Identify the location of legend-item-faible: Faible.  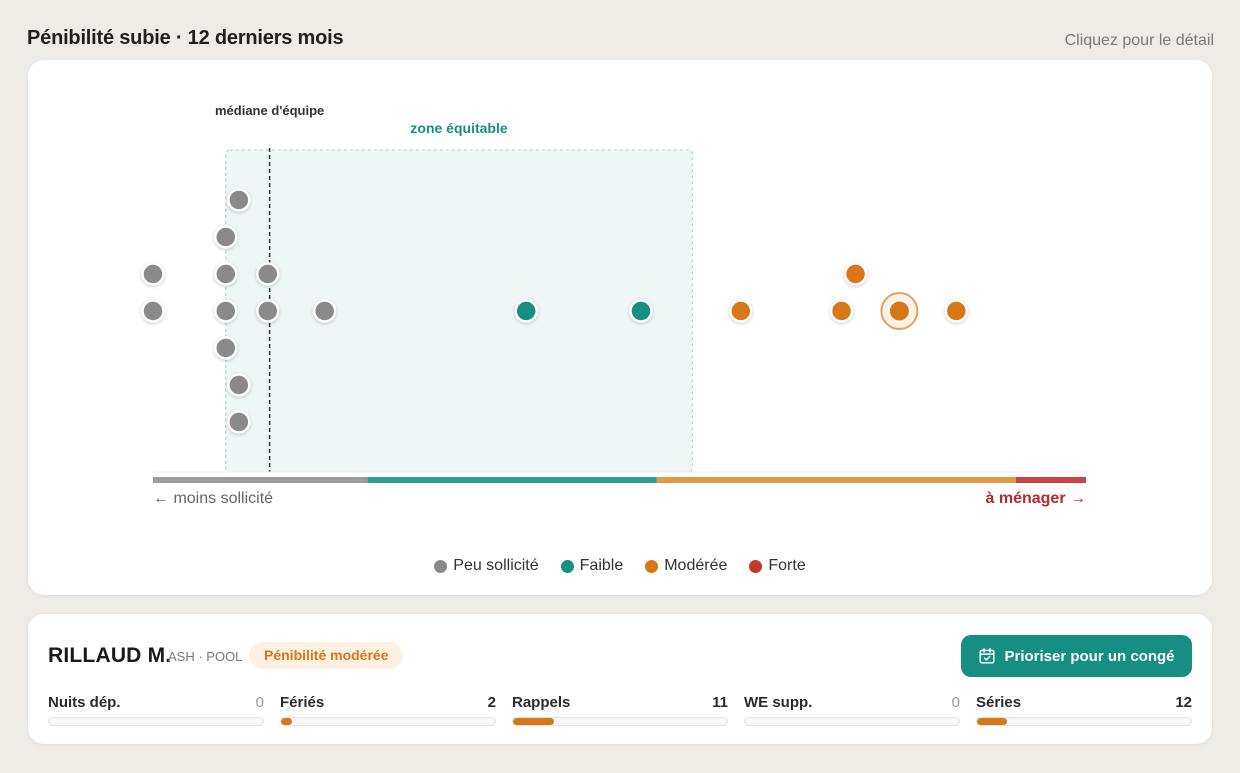
(592, 566).